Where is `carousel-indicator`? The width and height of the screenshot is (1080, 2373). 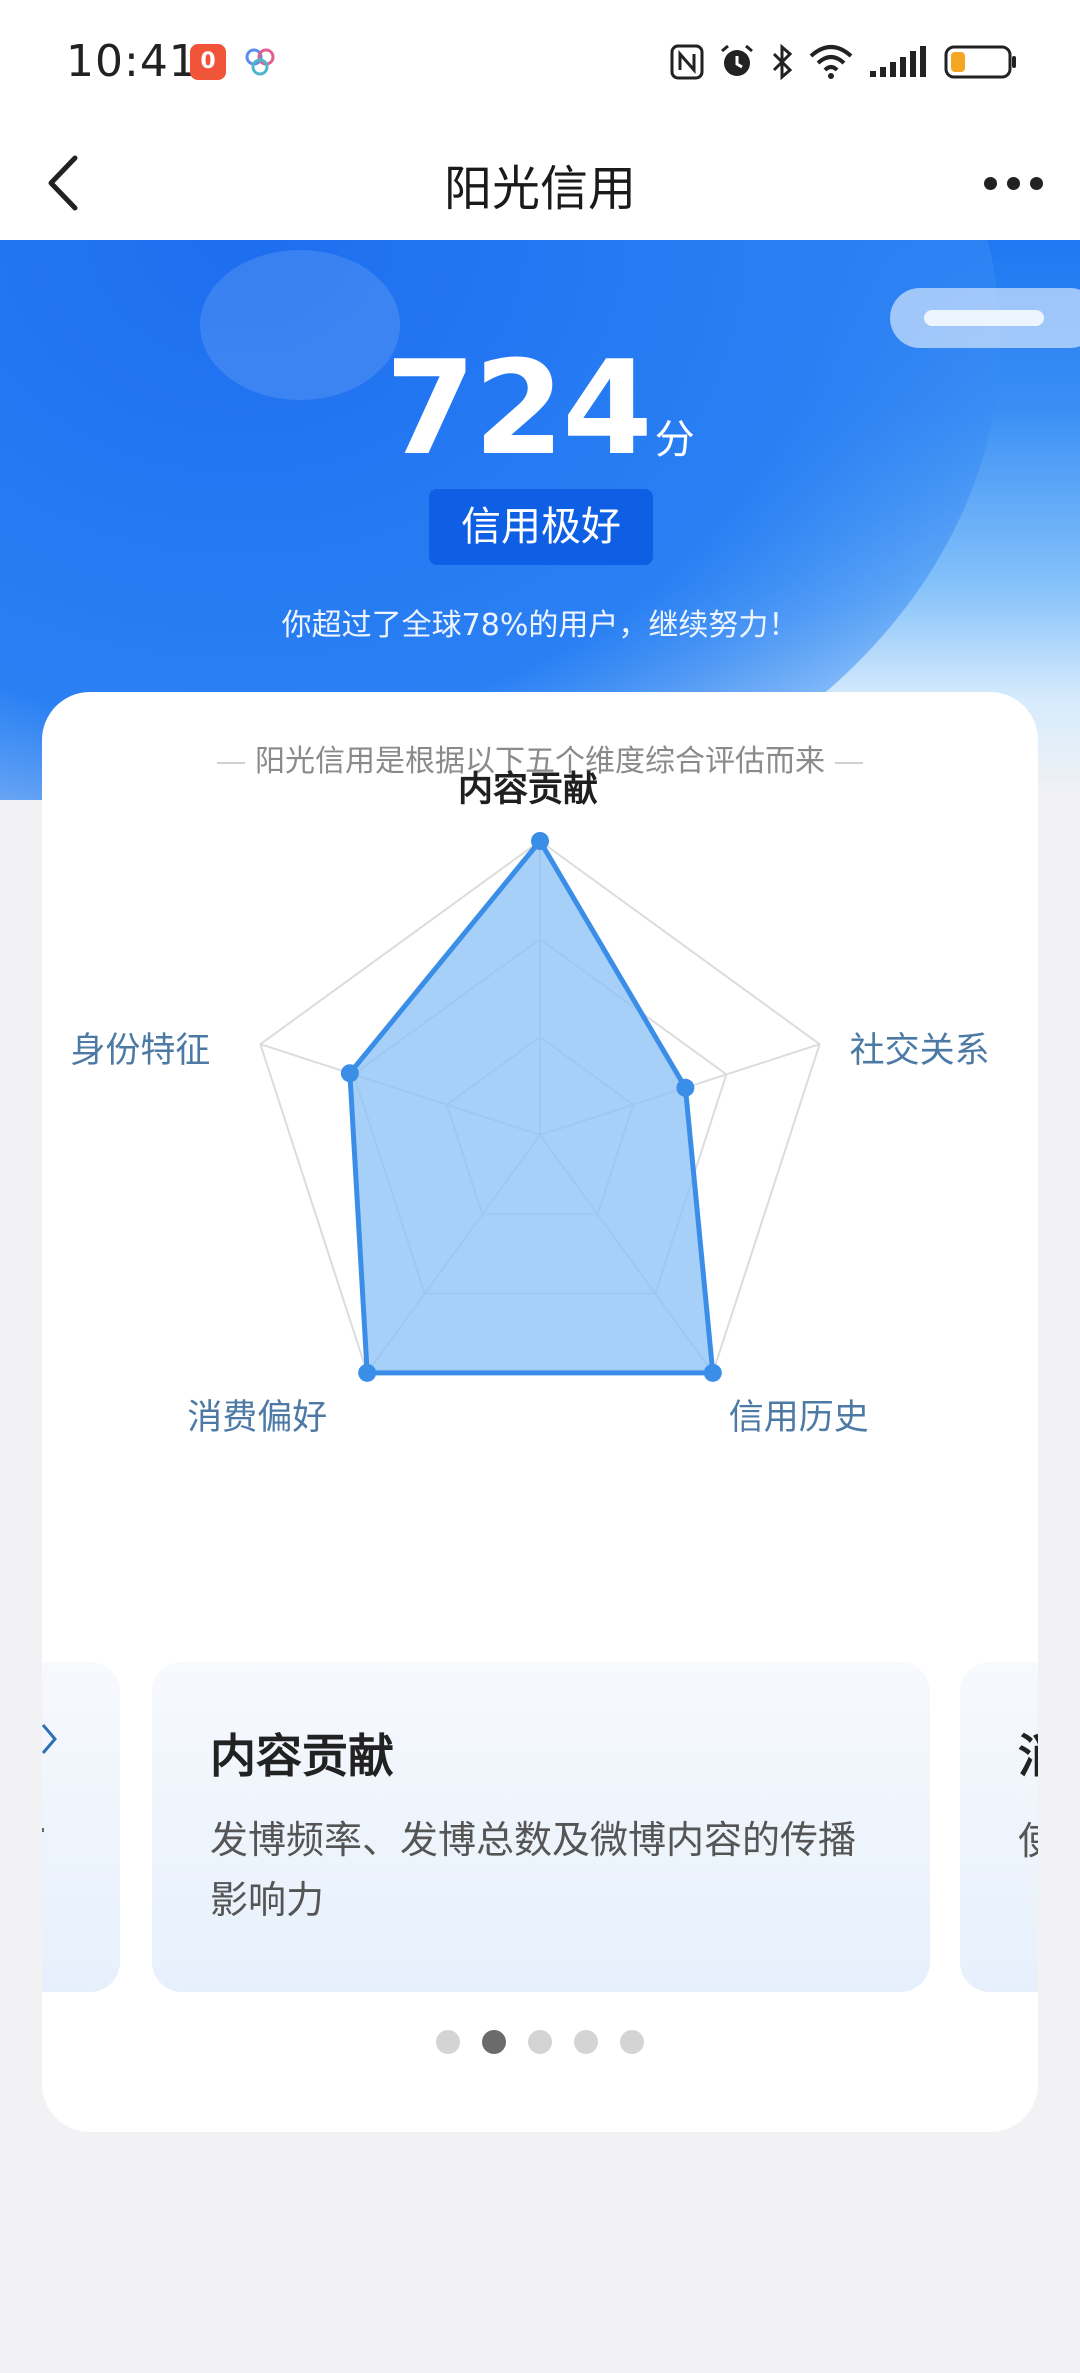
carousel-indicator is located at coordinates (540, 2042).